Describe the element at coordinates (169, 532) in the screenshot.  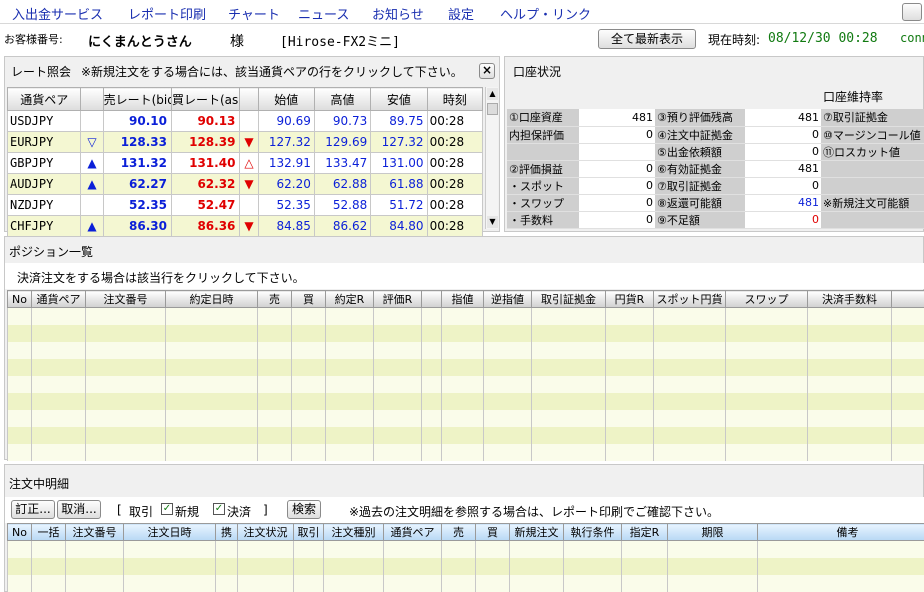
I see `order-col-header: 注文日時` at that location.